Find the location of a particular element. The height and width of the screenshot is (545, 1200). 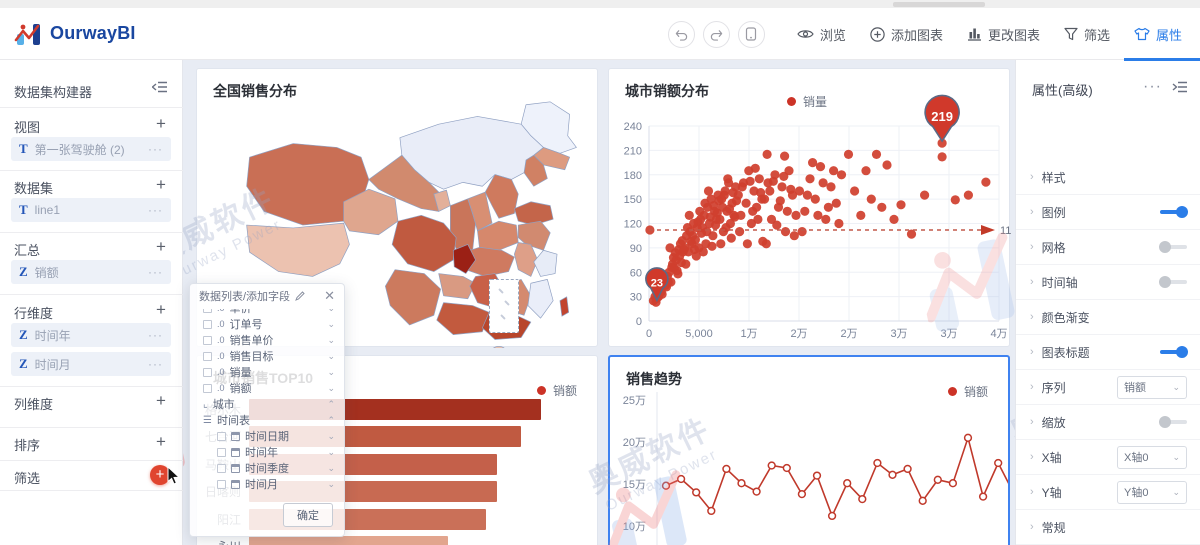

change-chart-button: 更改图表 is located at coordinates (1003, 34).